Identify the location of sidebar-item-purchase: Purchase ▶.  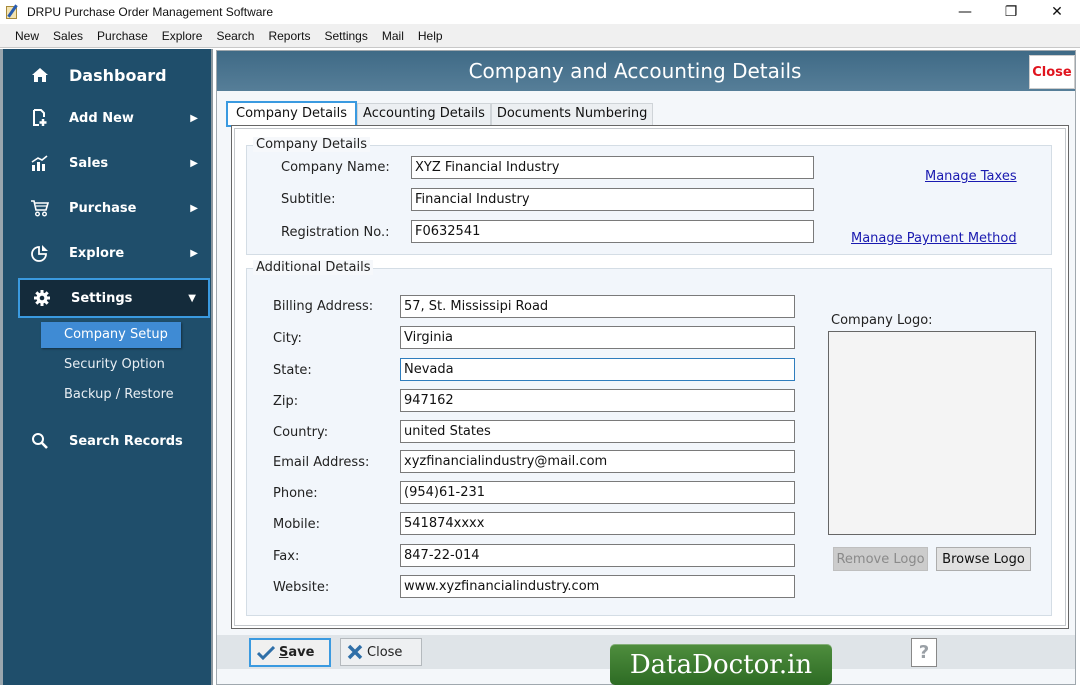
(114, 208).